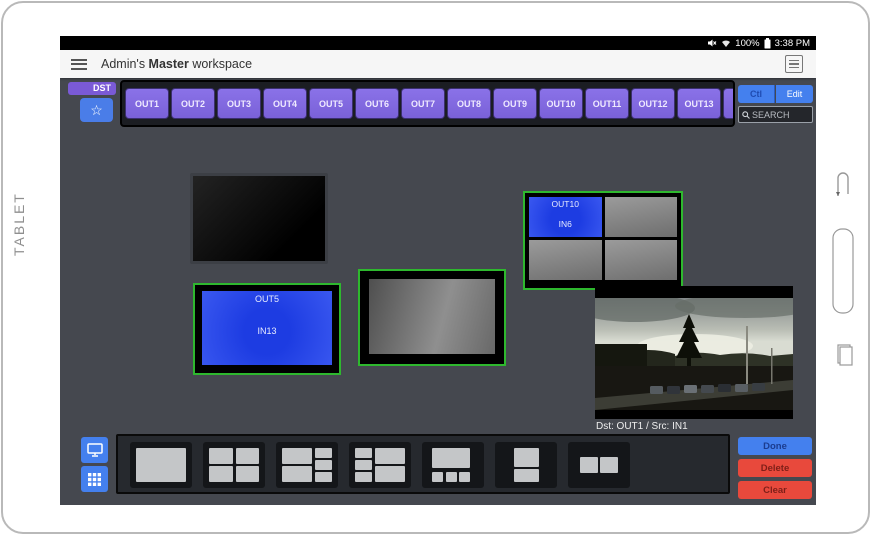 The image size is (871, 535). I want to click on clear-button: Clear, so click(775, 490).